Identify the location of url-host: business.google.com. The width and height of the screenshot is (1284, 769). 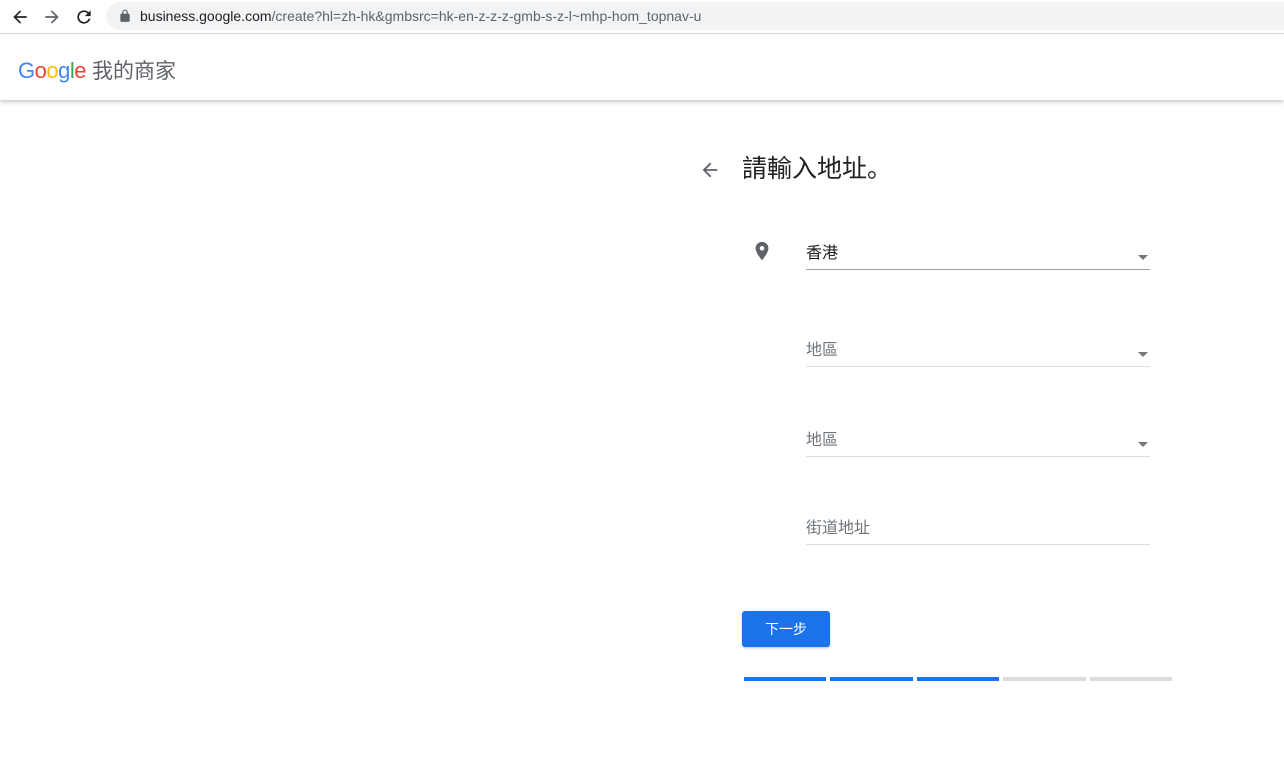
(206, 16).